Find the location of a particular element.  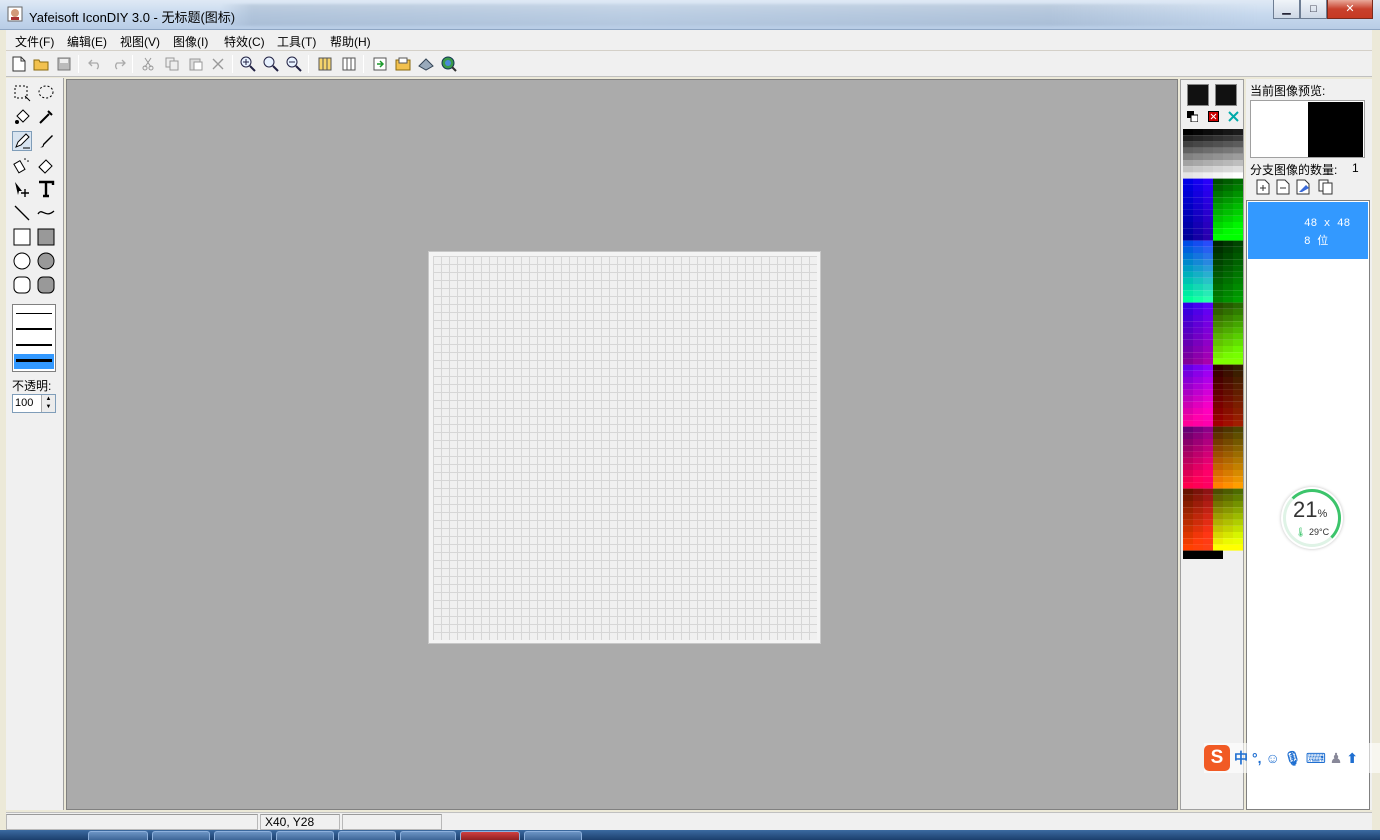

filled-ellipse-icon is located at coordinates (46, 261).